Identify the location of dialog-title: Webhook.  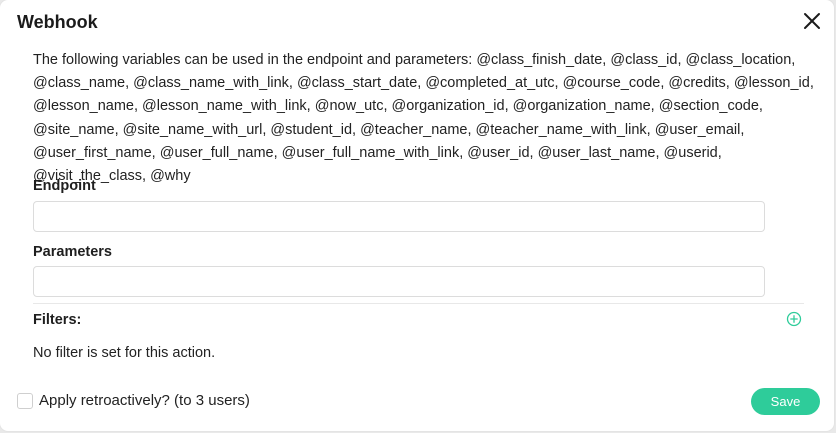
(57, 22).